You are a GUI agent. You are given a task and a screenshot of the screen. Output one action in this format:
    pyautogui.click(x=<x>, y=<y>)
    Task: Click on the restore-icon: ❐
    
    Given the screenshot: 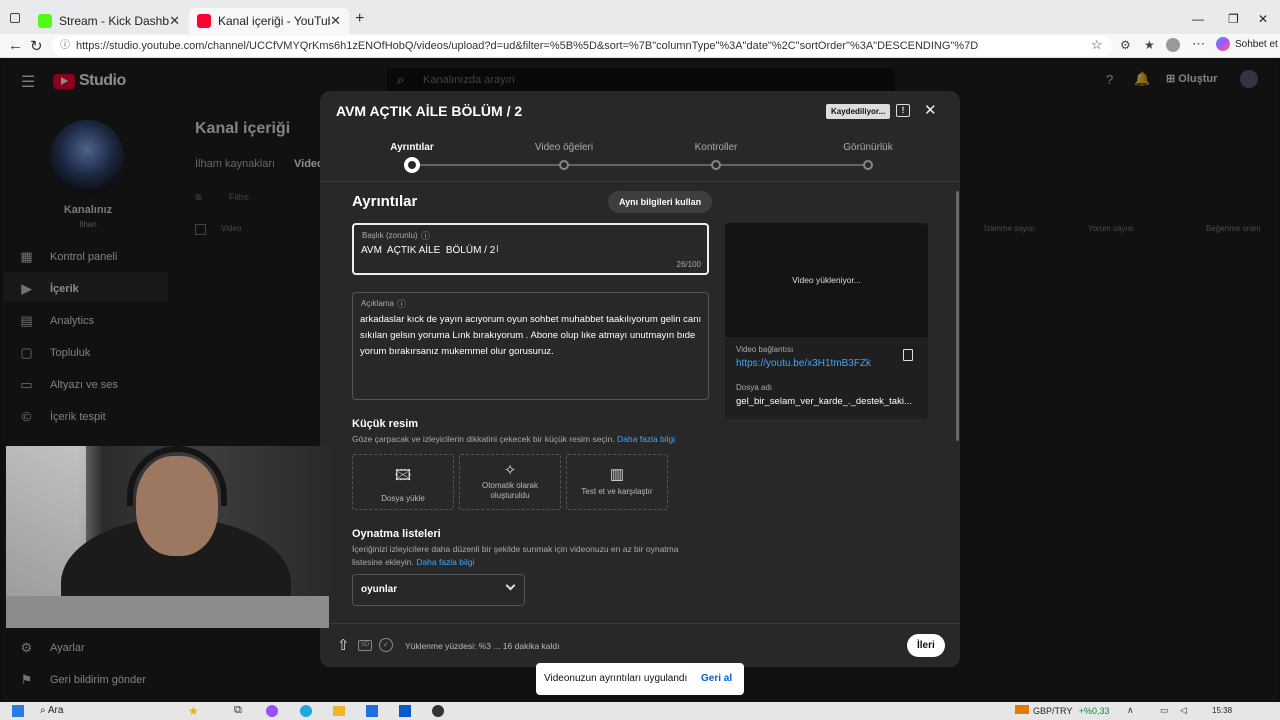 What is the action you would take?
    pyautogui.click(x=1233, y=19)
    